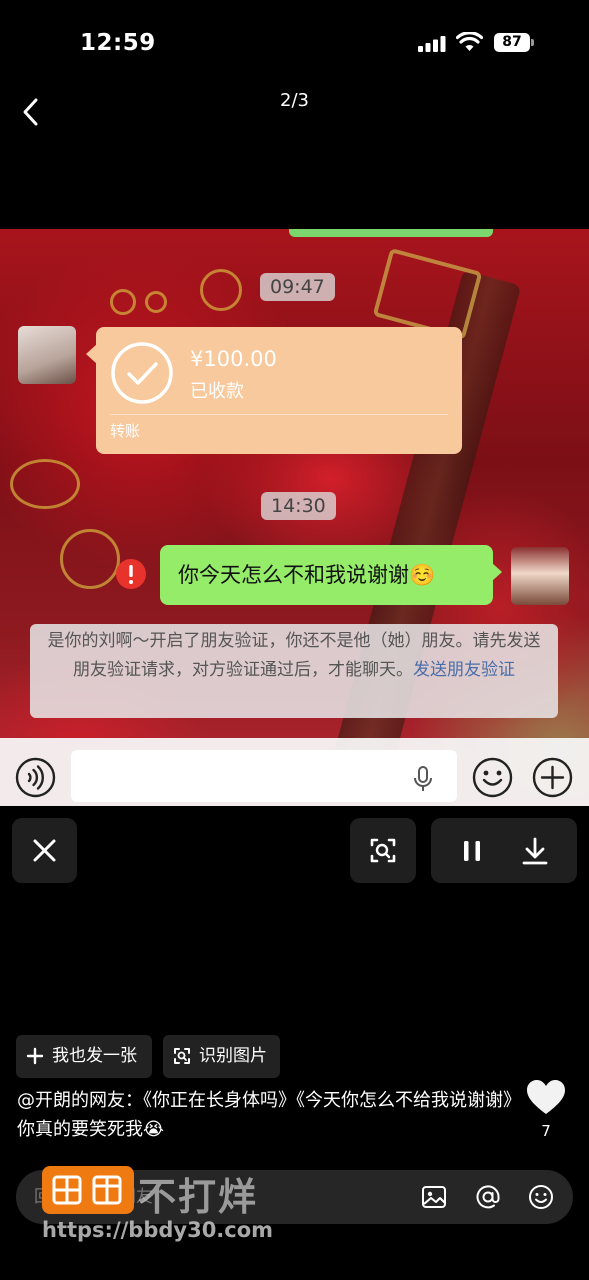  I want to click on status-bar: 12:59 87, so click(294, 44).